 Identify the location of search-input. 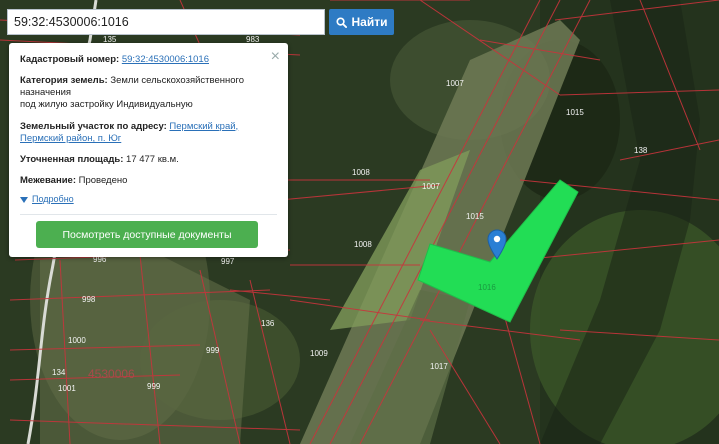
(166, 22).